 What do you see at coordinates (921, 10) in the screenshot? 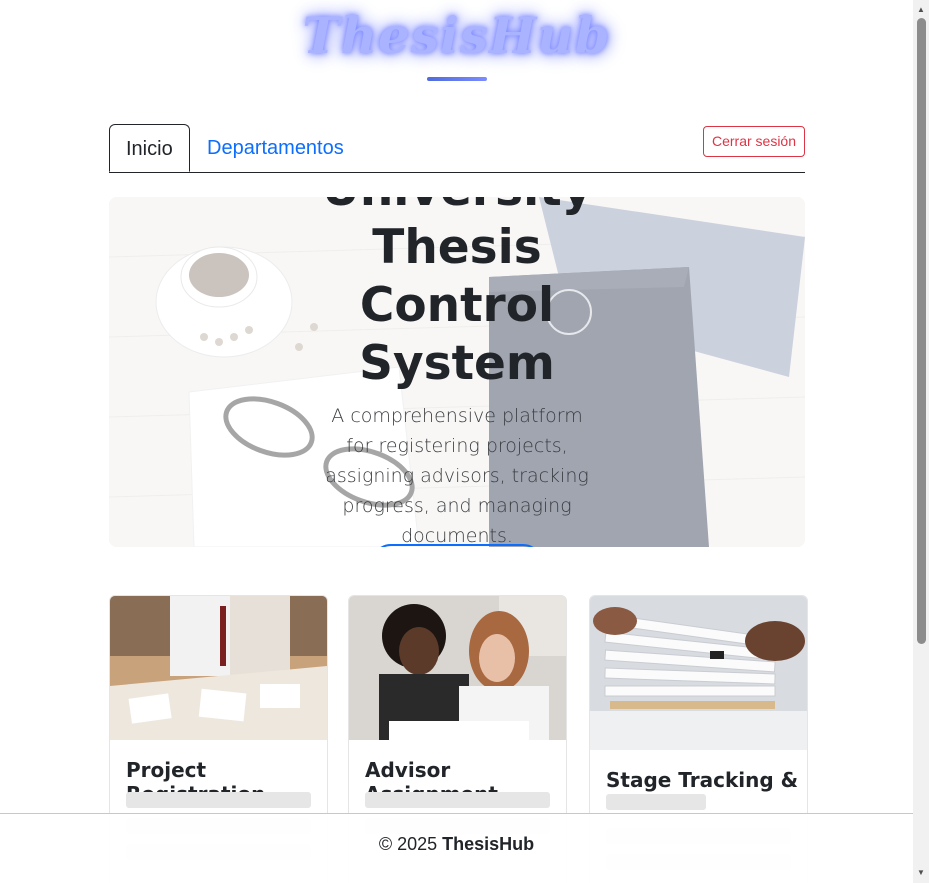
I see `scroll-up-arrow-icon: ▲` at bounding box center [921, 10].